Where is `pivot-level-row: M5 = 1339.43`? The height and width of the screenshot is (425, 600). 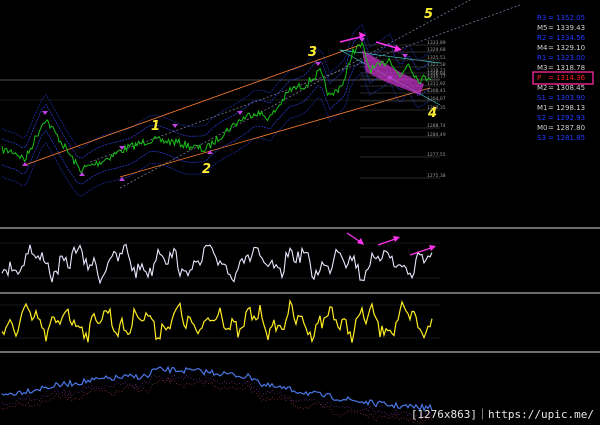
pivot-level-row: M5 = 1339.43 is located at coordinates (561, 28).